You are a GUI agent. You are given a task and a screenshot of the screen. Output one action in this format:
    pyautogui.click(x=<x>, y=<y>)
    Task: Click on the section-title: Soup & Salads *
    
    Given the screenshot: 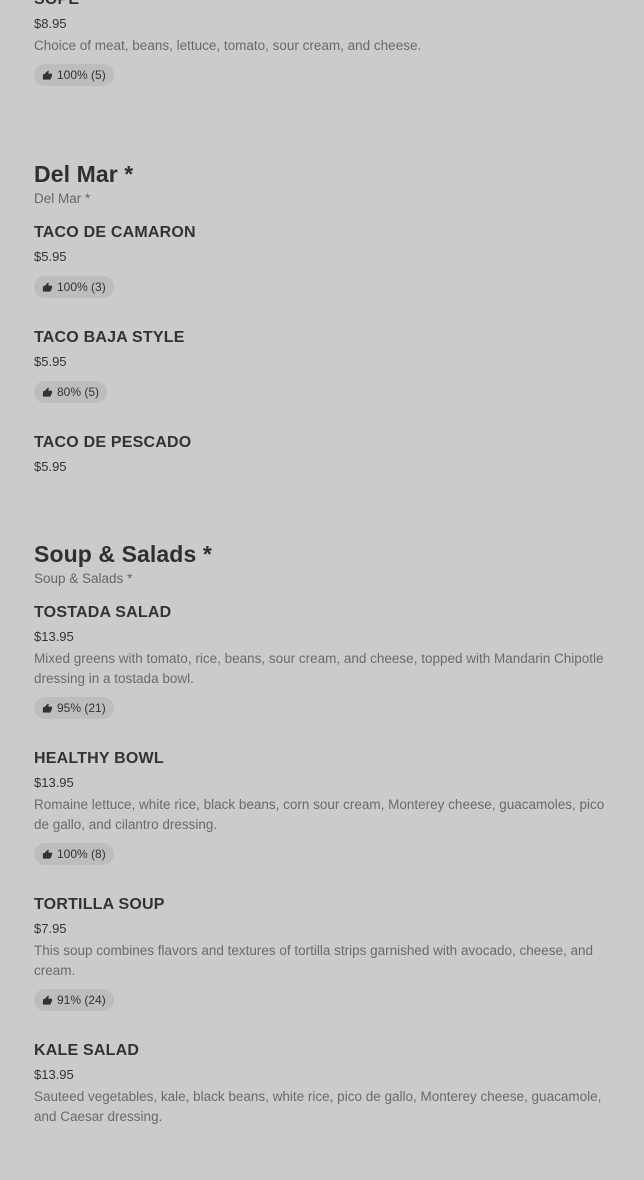 What is the action you would take?
    pyautogui.click(x=123, y=554)
    